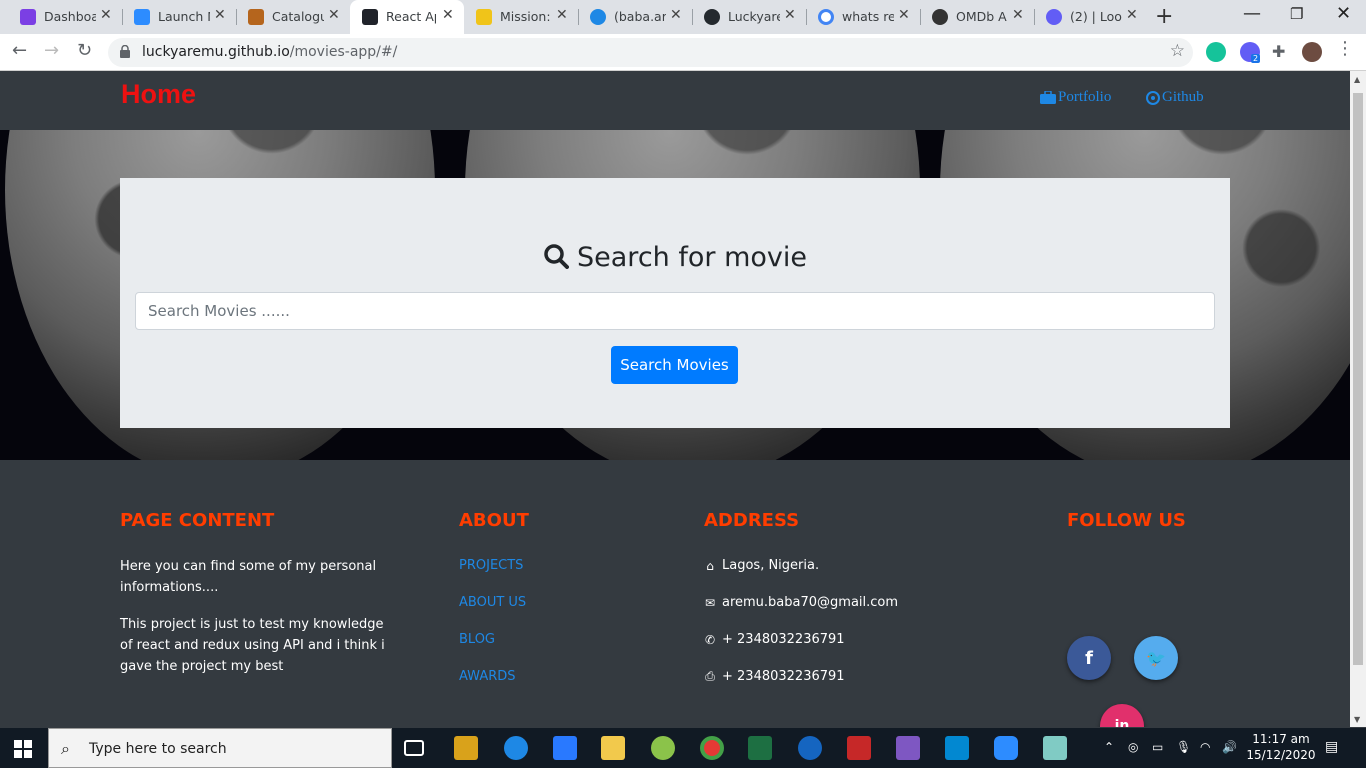 The width and height of the screenshot is (1366, 768). I want to click on browser-tab: (2) | Loon ✕, so click(1087, 17).